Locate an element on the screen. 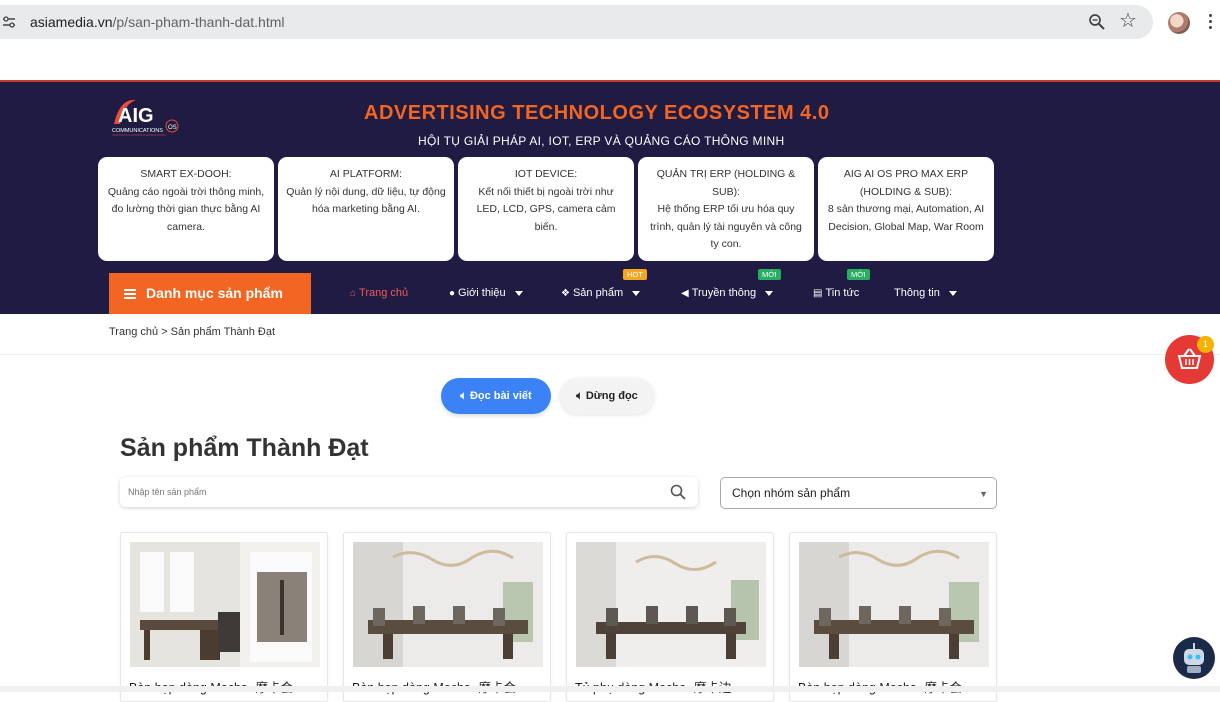 This screenshot has width=1220, height=702. browser-toolbar: asiamedia.vn/p/san-pham-thanh-dat.html ☆ is located at coordinates (610, 23).